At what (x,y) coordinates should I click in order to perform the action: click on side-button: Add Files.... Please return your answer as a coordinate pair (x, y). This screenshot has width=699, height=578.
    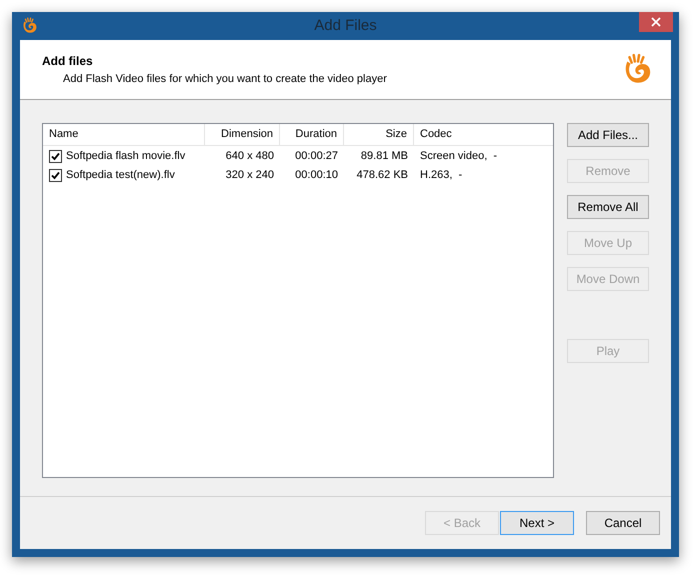
    Looking at the image, I should click on (608, 135).